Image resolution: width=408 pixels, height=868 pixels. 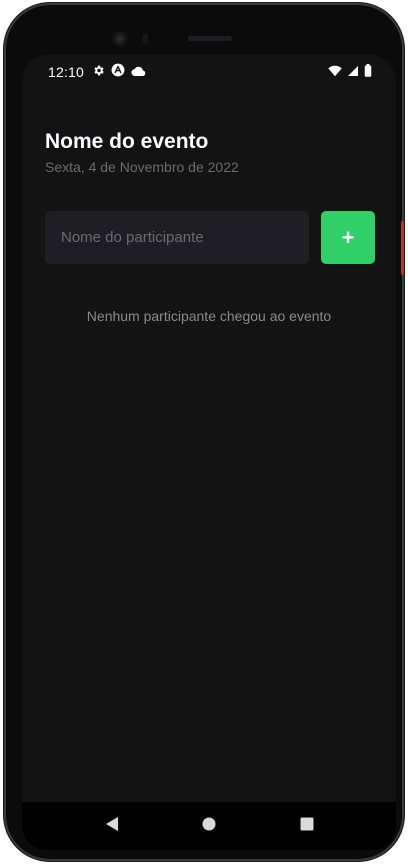 I want to click on navigation-bar, so click(x=209, y=826).